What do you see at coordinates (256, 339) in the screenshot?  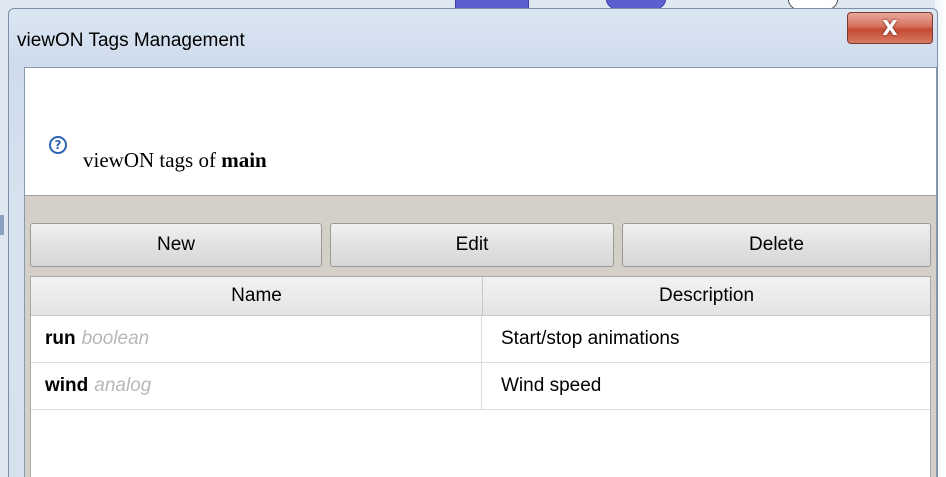 I see `tag-name-cell: run boolean` at bounding box center [256, 339].